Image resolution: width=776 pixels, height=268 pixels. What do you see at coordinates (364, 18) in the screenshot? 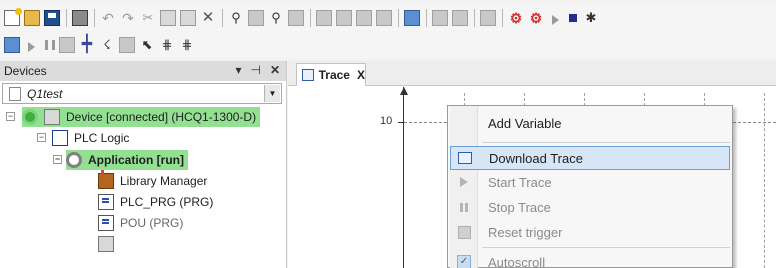
I see `step-into-icon` at bounding box center [364, 18].